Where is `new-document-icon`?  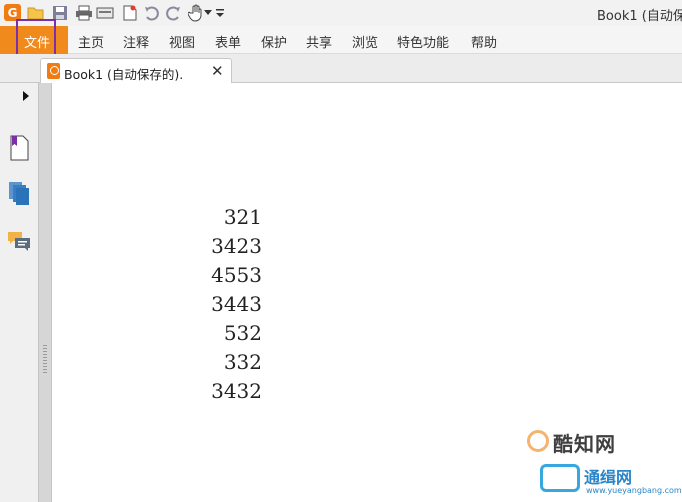 new-document-icon is located at coordinates (130, 13).